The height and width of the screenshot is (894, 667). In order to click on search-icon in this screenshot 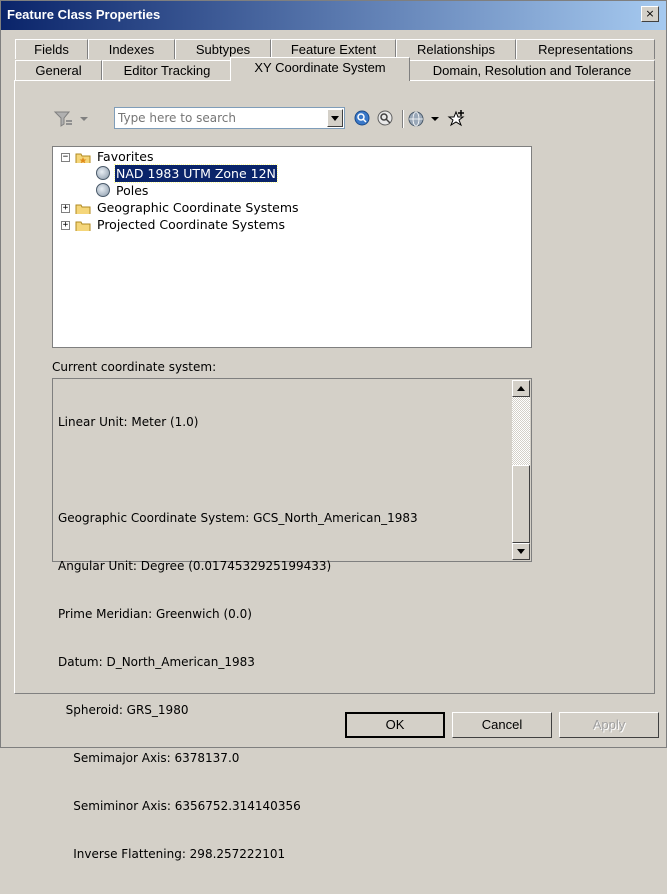, I will do `click(362, 118)`.